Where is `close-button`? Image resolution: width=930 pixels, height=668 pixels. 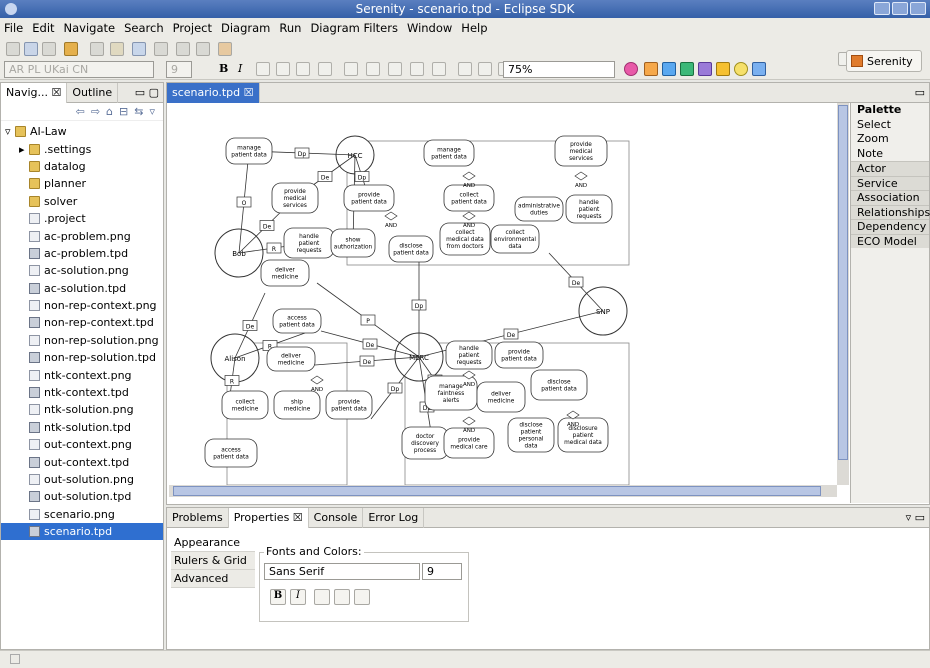
close-button is located at coordinates (918, 8).